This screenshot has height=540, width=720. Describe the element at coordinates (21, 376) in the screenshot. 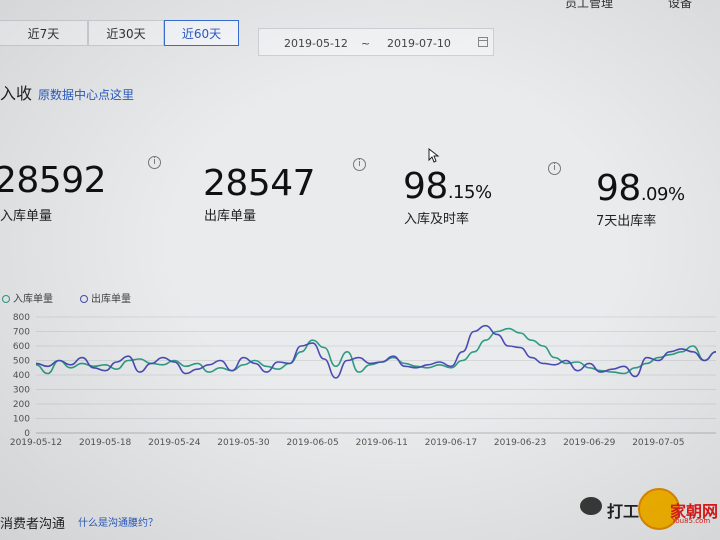

I see `y-tick-label: 400` at that location.